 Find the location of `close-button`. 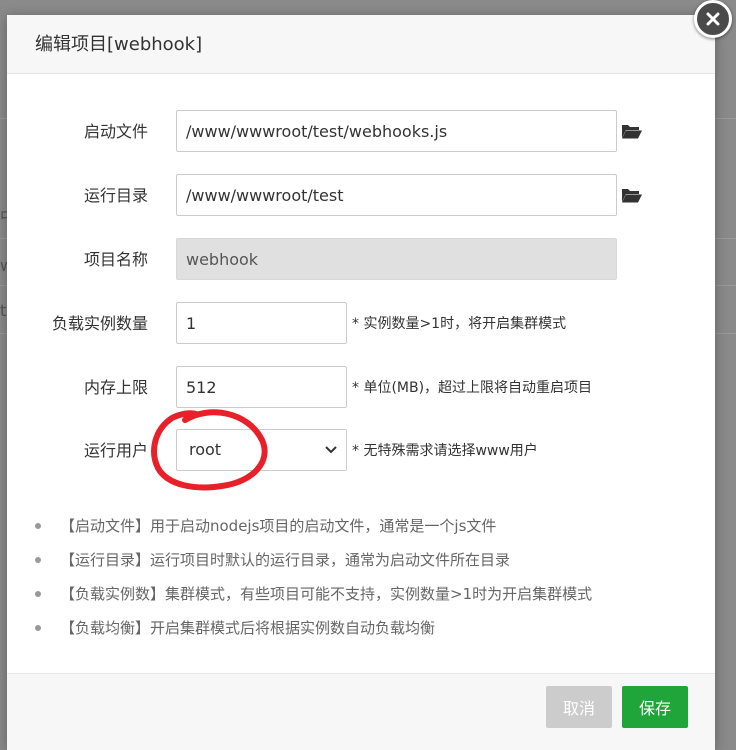

close-button is located at coordinates (713, 19).